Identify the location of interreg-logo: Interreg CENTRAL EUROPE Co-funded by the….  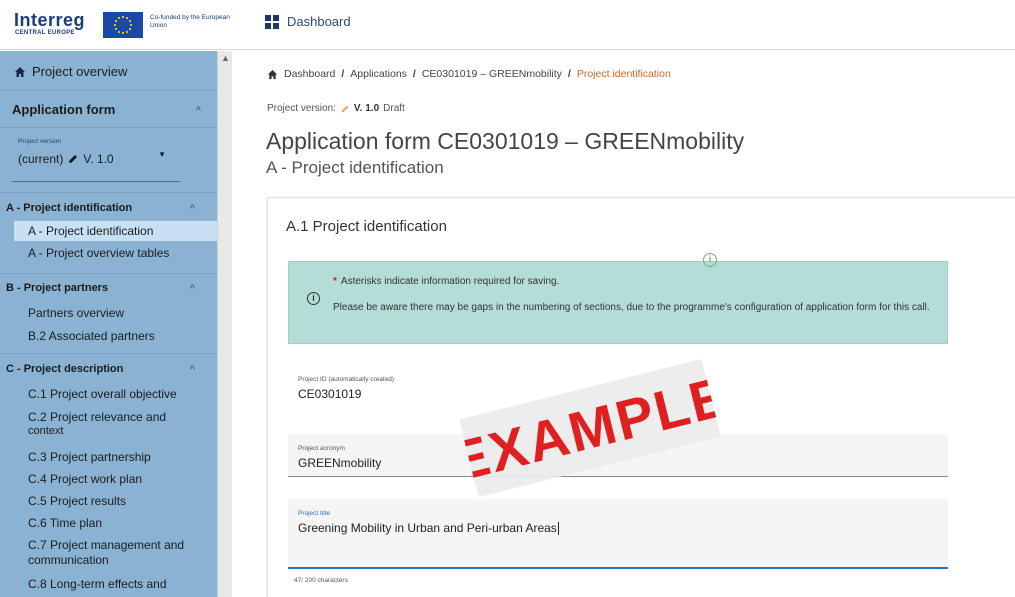
(122, 25).